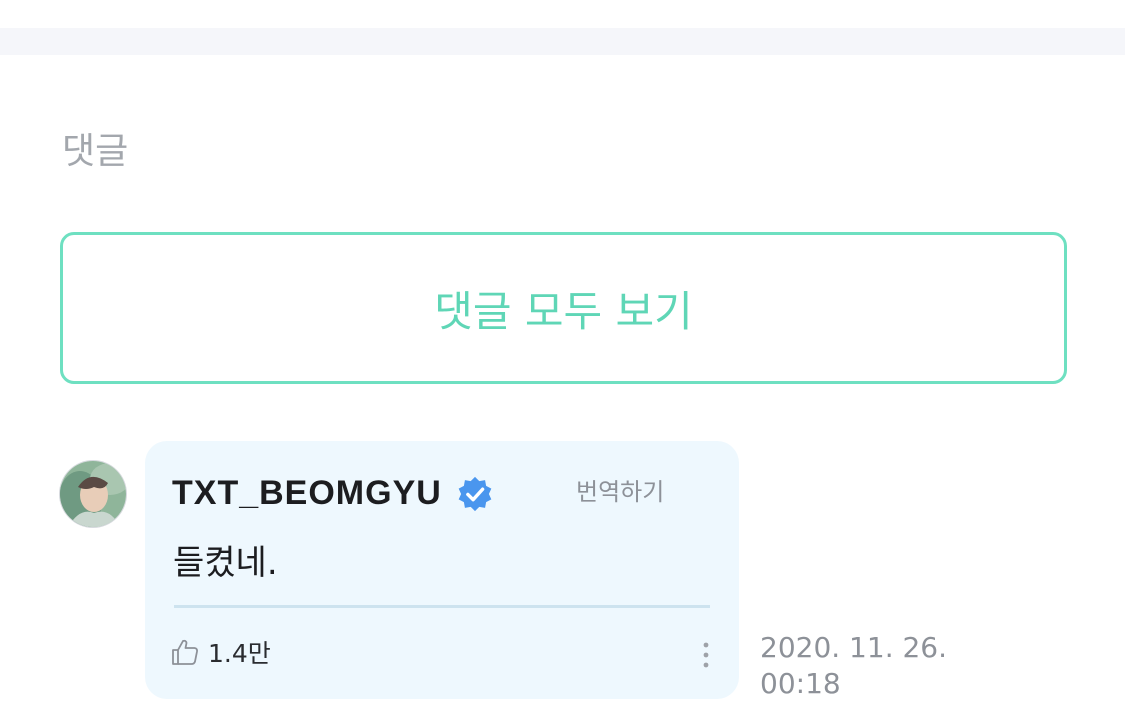 The height and width of the screenshot is (725, 1125). Describe the element at coordinates (562, 41) in the screenshot. I see `top-separator-band` at that location.